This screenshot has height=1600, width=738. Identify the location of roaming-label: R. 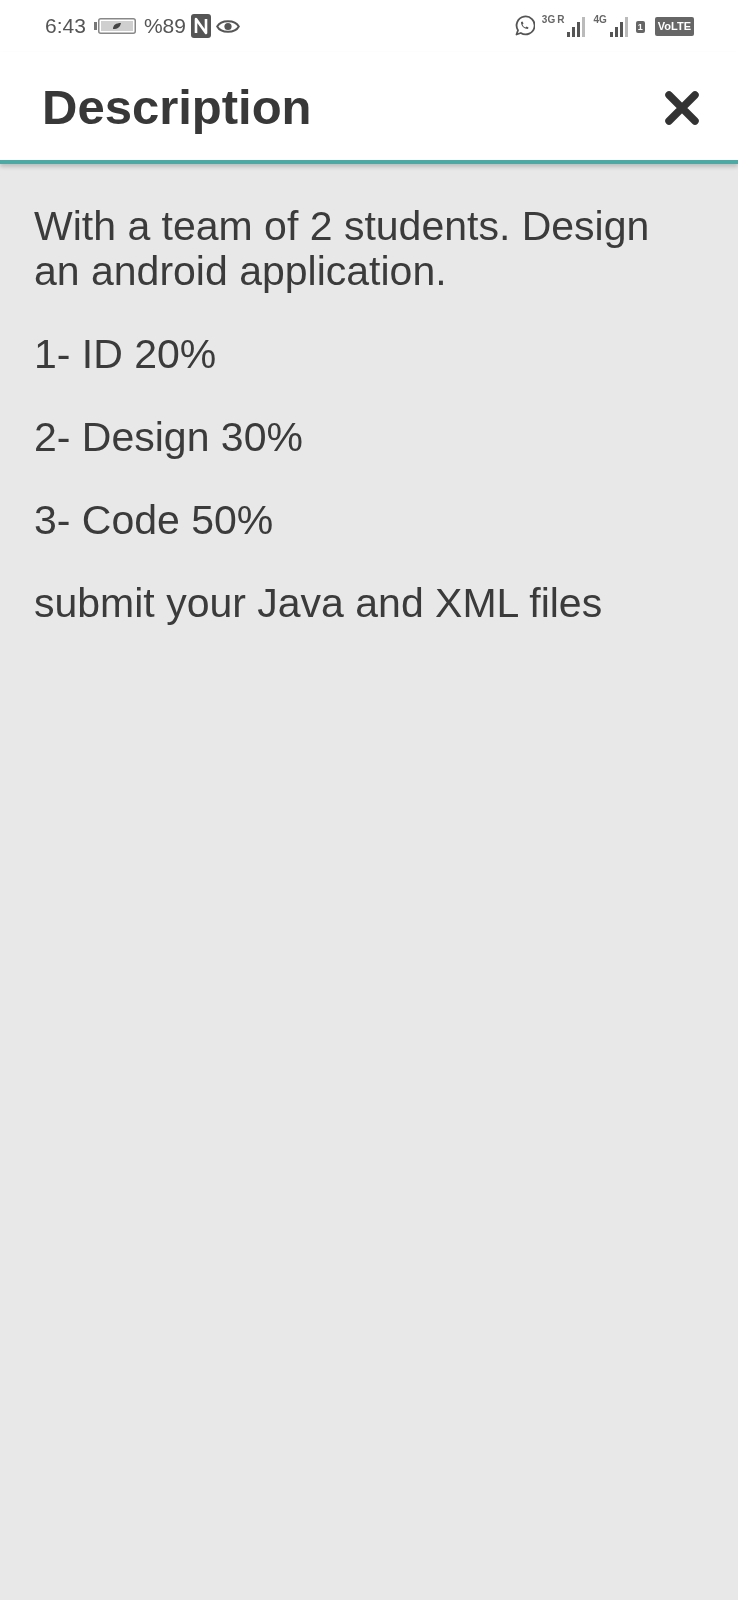
(561, 20).